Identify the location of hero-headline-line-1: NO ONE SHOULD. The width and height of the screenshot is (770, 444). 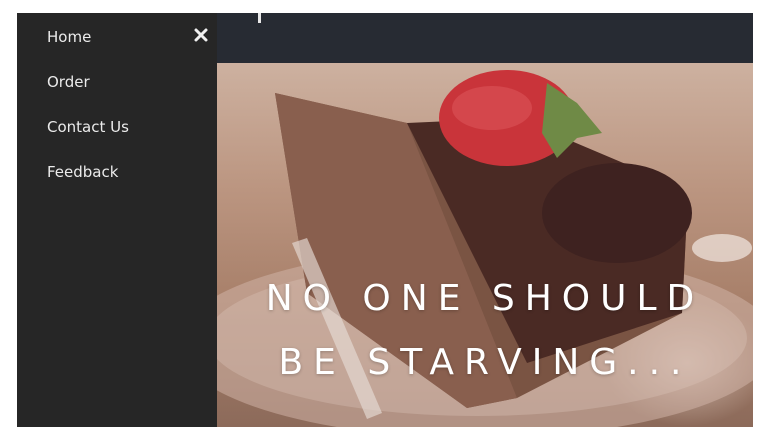
(485, 298).